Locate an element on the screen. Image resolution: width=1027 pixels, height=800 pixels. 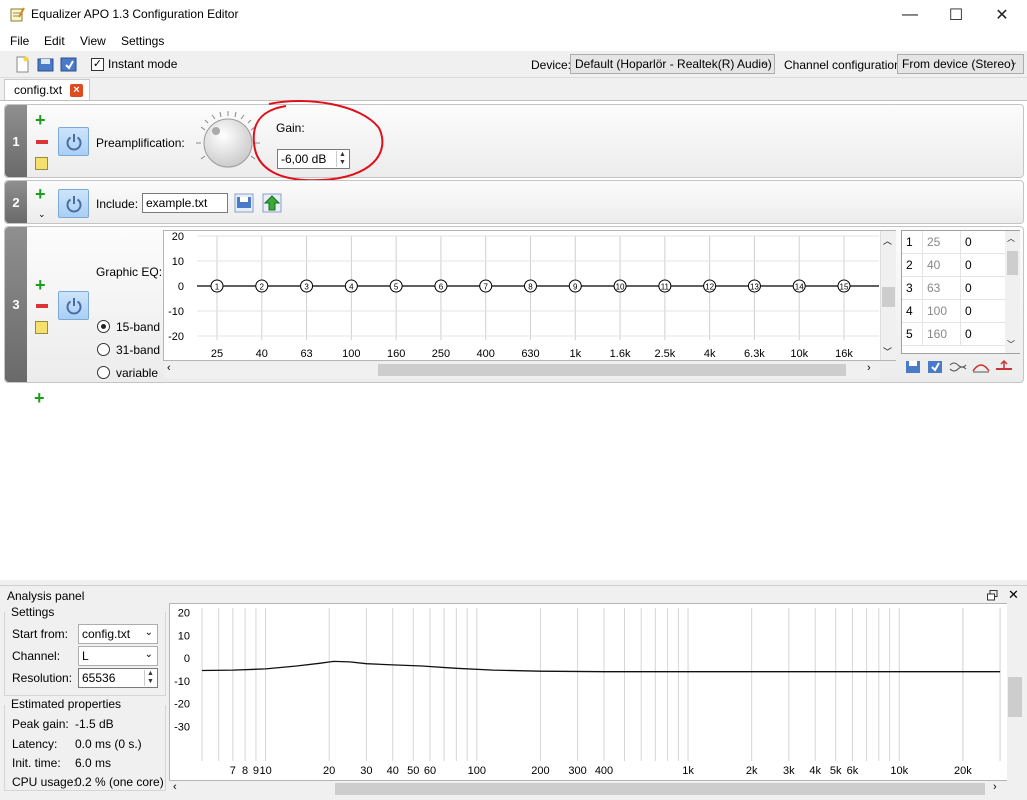
eq-vertical-scrollbar: ︿ ﹀ is located at coordinates (888, 295).